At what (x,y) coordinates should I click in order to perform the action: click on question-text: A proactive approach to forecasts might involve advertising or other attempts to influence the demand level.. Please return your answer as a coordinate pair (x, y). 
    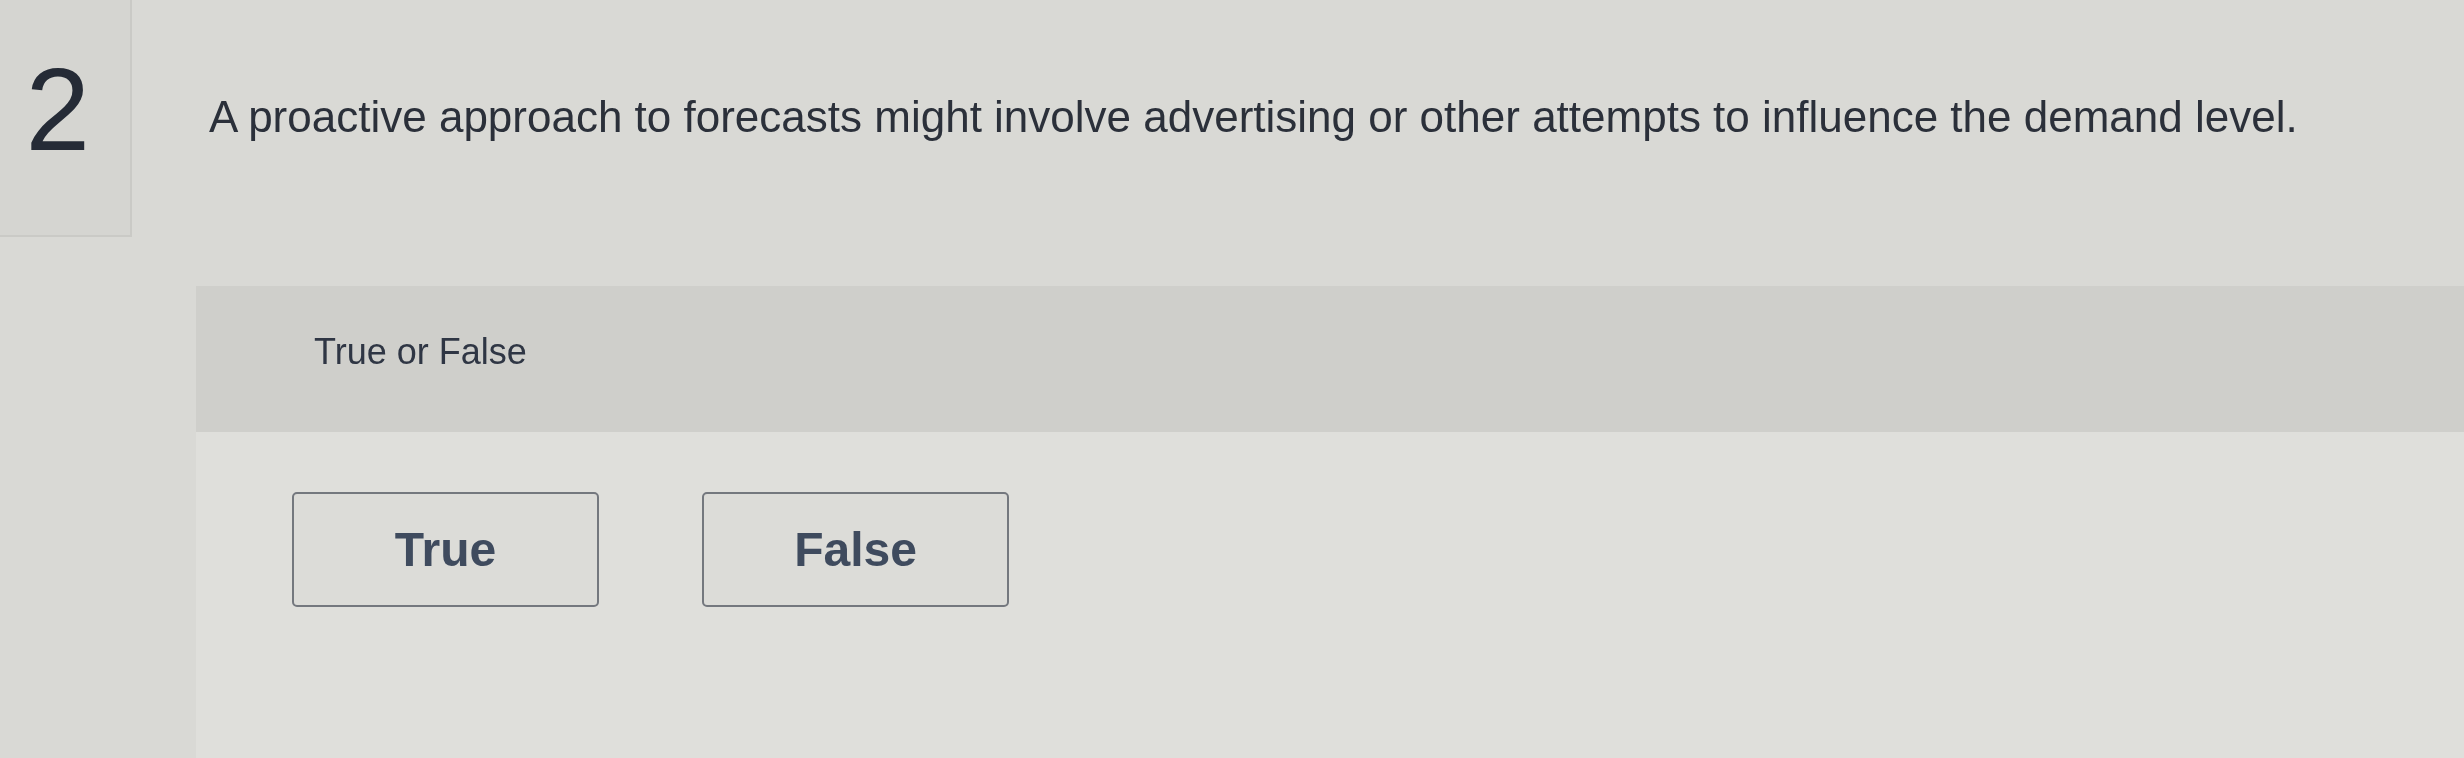
    Looking at the image, I should click on (1254, 117).